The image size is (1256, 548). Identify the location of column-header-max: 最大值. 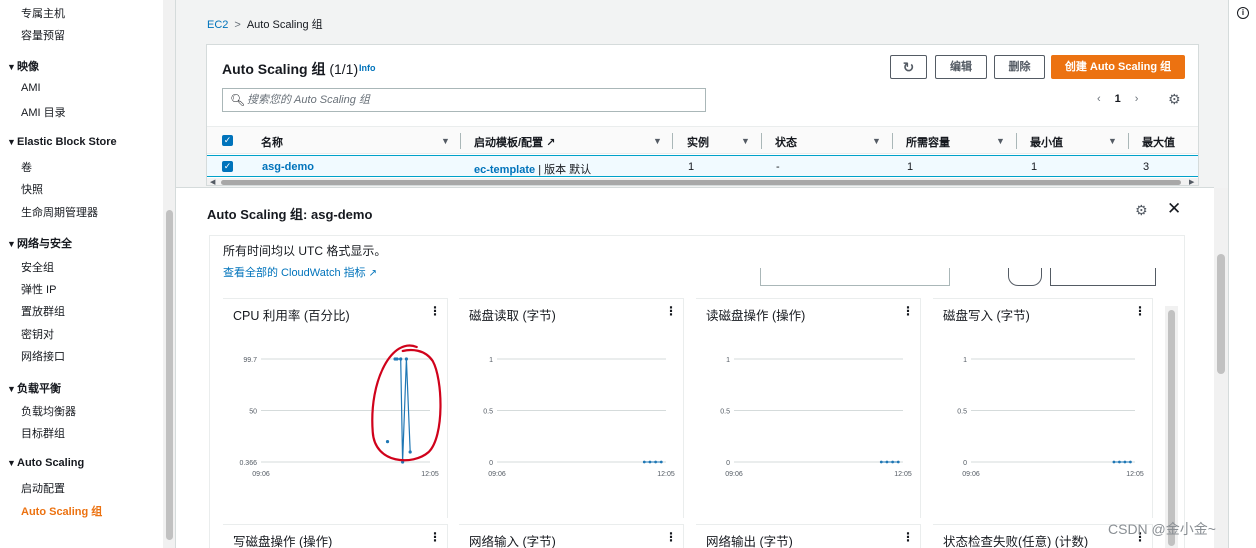
(1158, 142).